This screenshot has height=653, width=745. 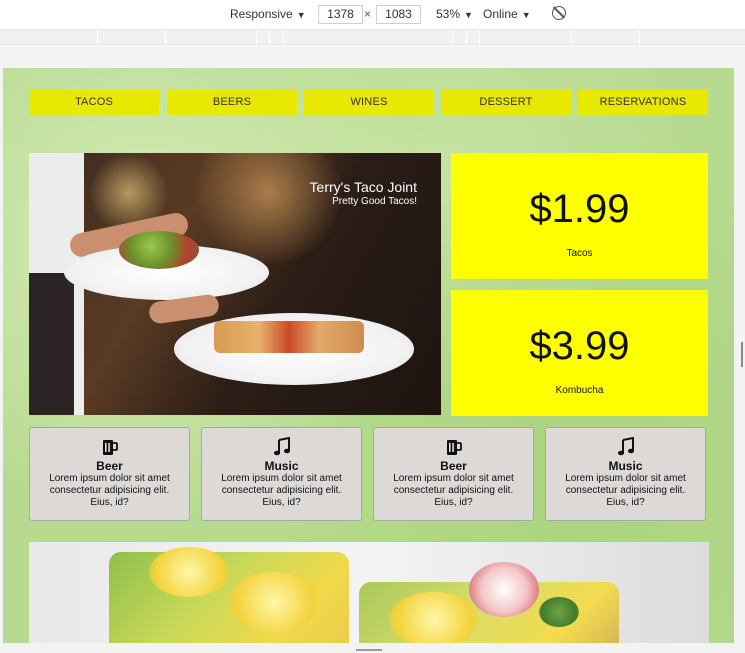 What do you see at coordinates (374, 201) in the screenshot?
I see `hero-subtitle: Pretty Good Tacos!` at bounding box center [374, 201].